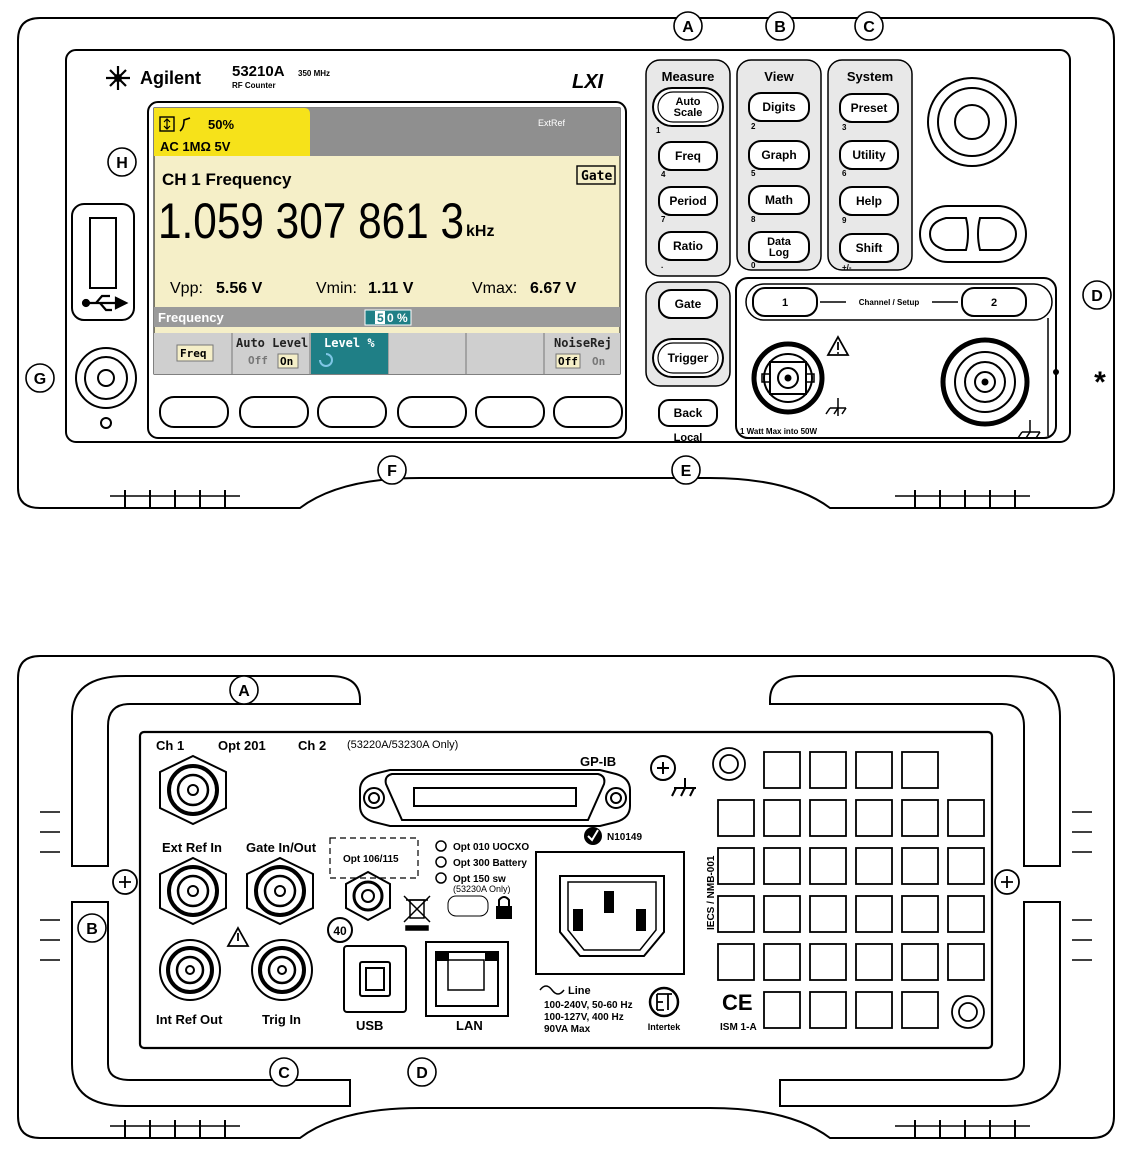 Image resolution: width=1132 pixels, height=1156 pixels. What do you see at coordinates (242, 745) in the screenshot?
I see `opt201-label: Opt 201` at bounding box center [242, 745].